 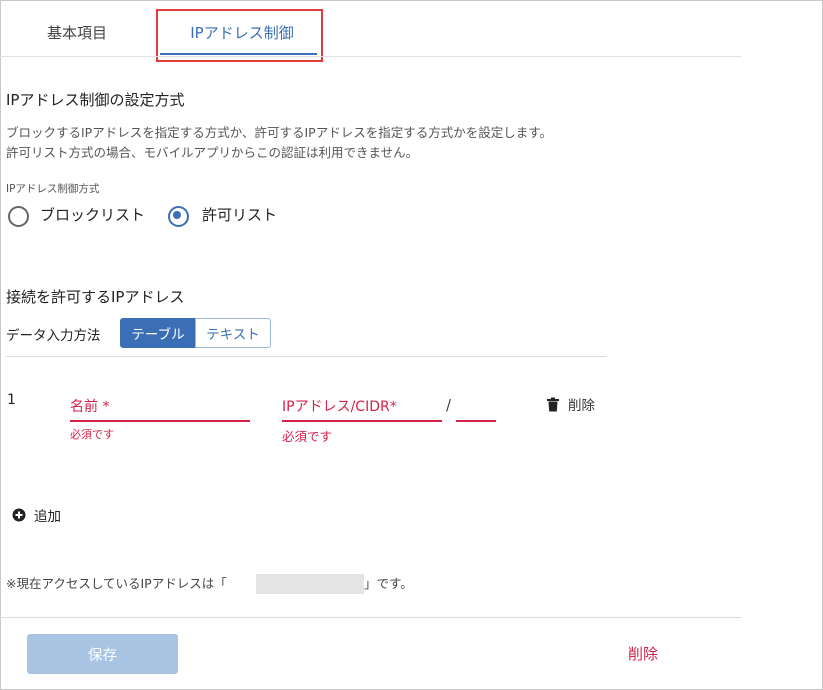 What do you see at coordinates (178, 216) in the screenshot?
I see `radio-allowlist` at bounding box center [178, 216].